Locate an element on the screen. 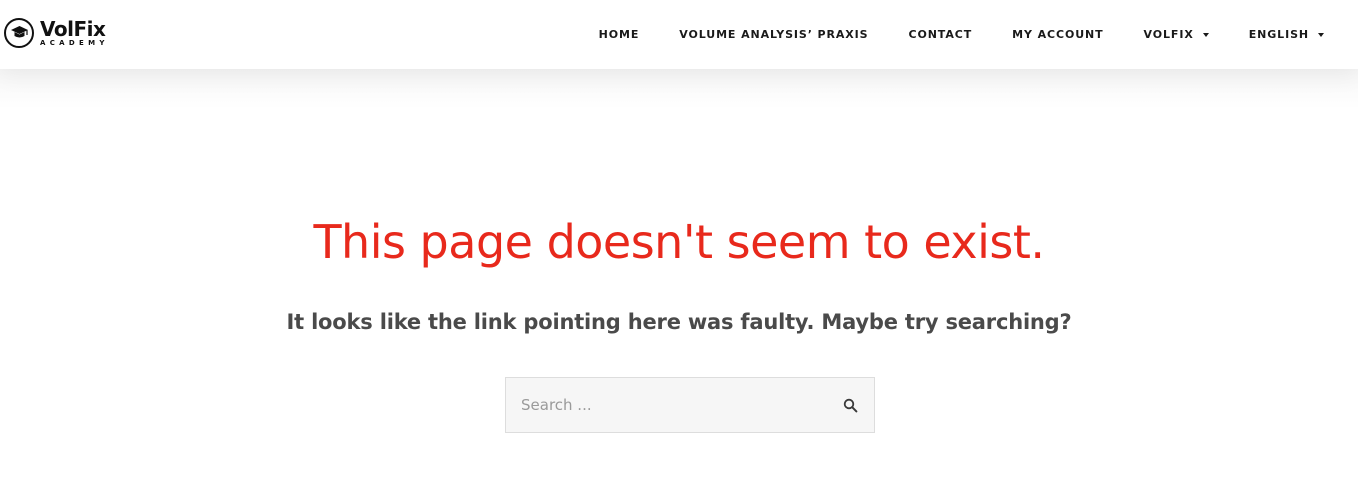  nav-item-volume-analysis-praxis: VOLUME ANALYSIS’ PRAXIS is located at coordinates (773, 34).